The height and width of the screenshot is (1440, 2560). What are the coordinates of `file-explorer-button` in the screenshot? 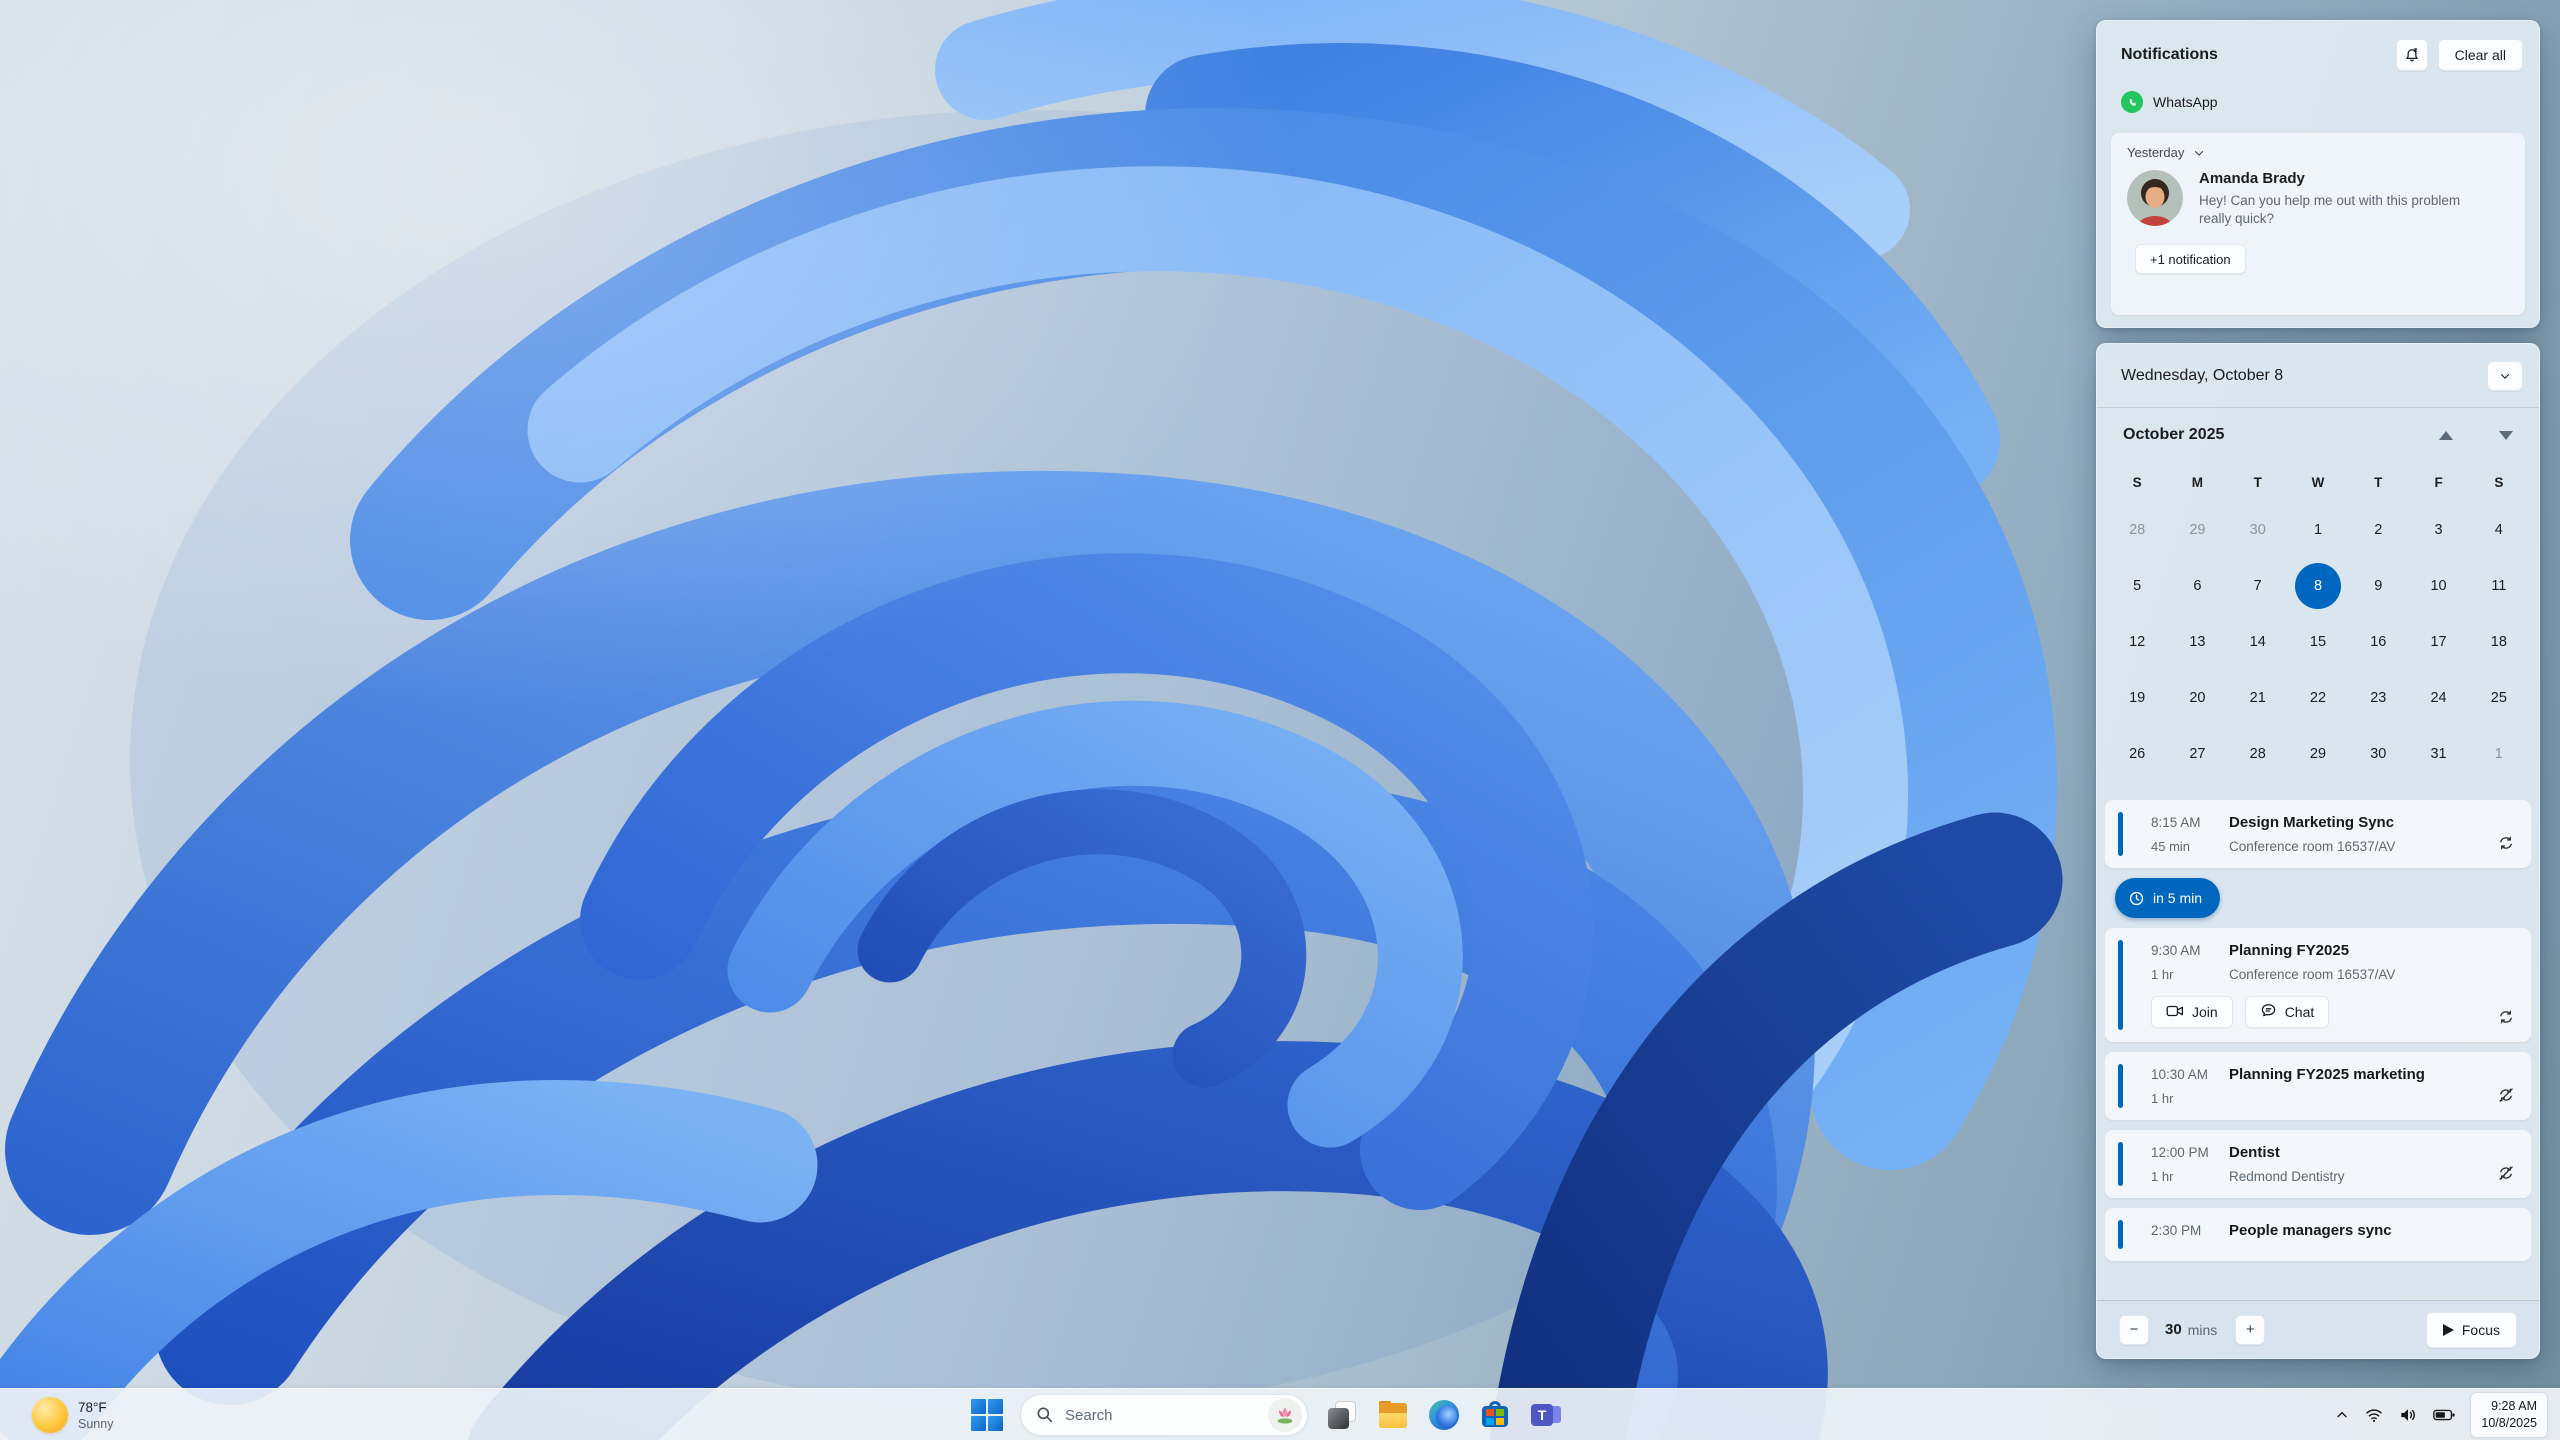 It's located at (1393, 1415).